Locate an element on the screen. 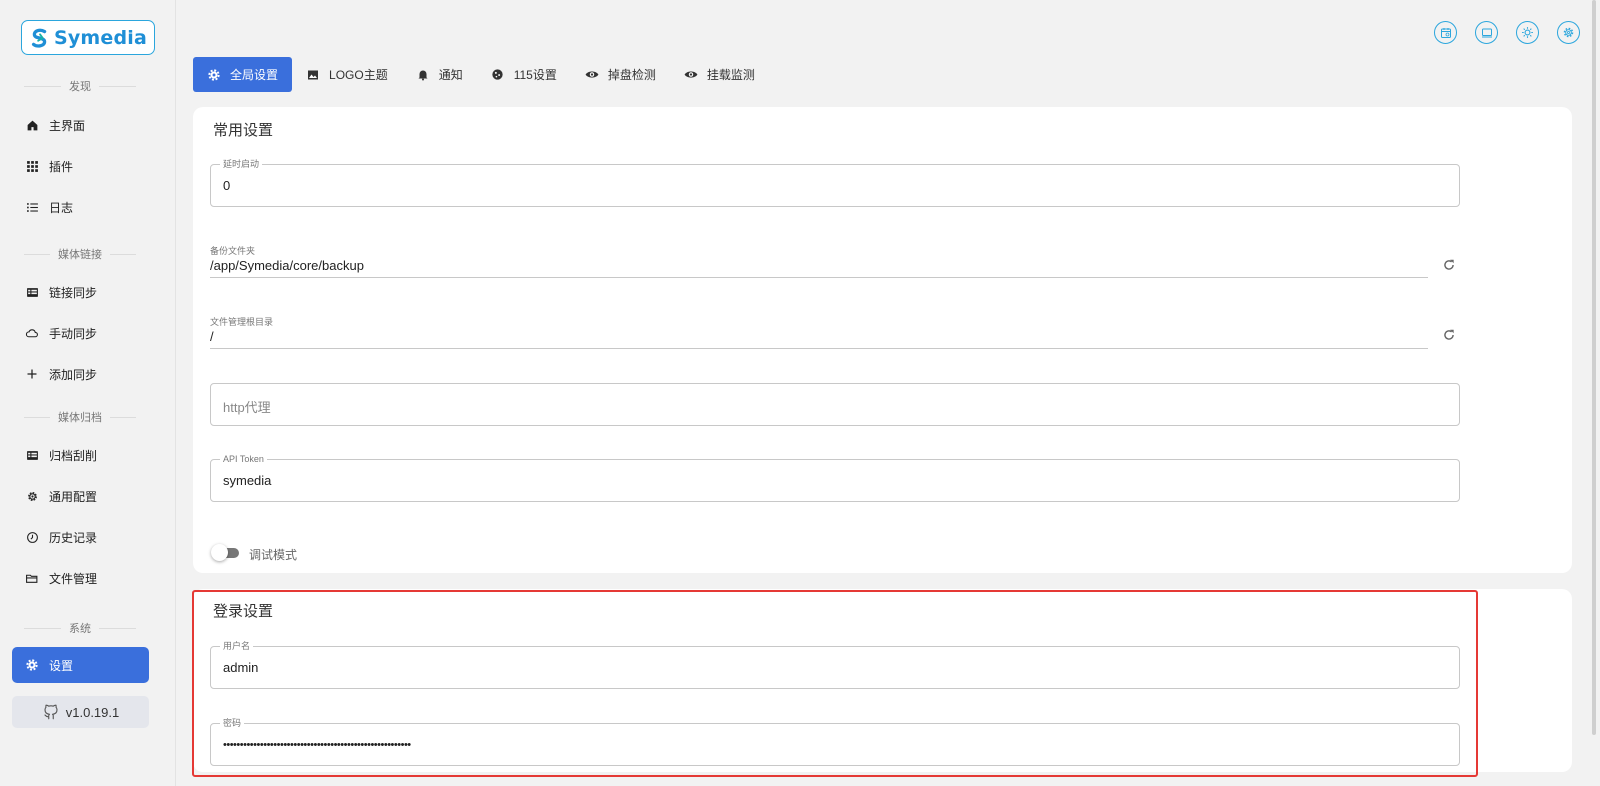 The height and width of the screenshot is (786, 1600). sidebar-item-general-config: 通用配置 is located at coordinates (80, 496).